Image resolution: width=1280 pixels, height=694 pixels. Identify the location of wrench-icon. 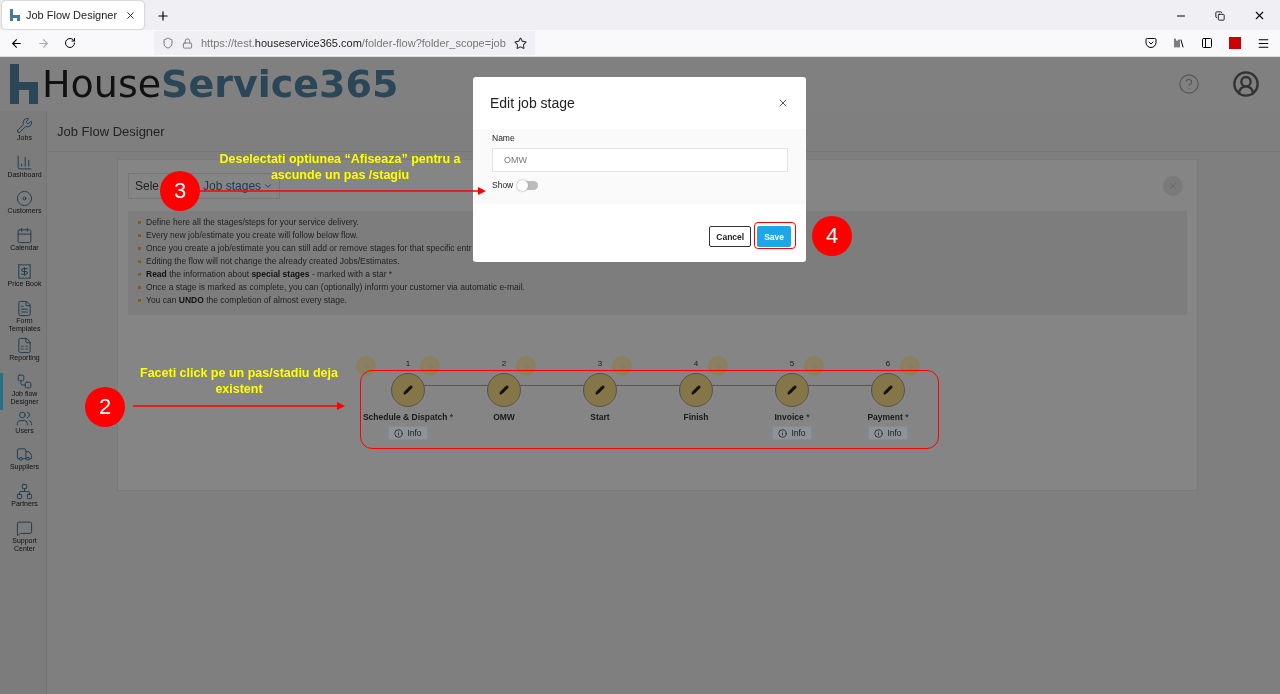
(24, 125).